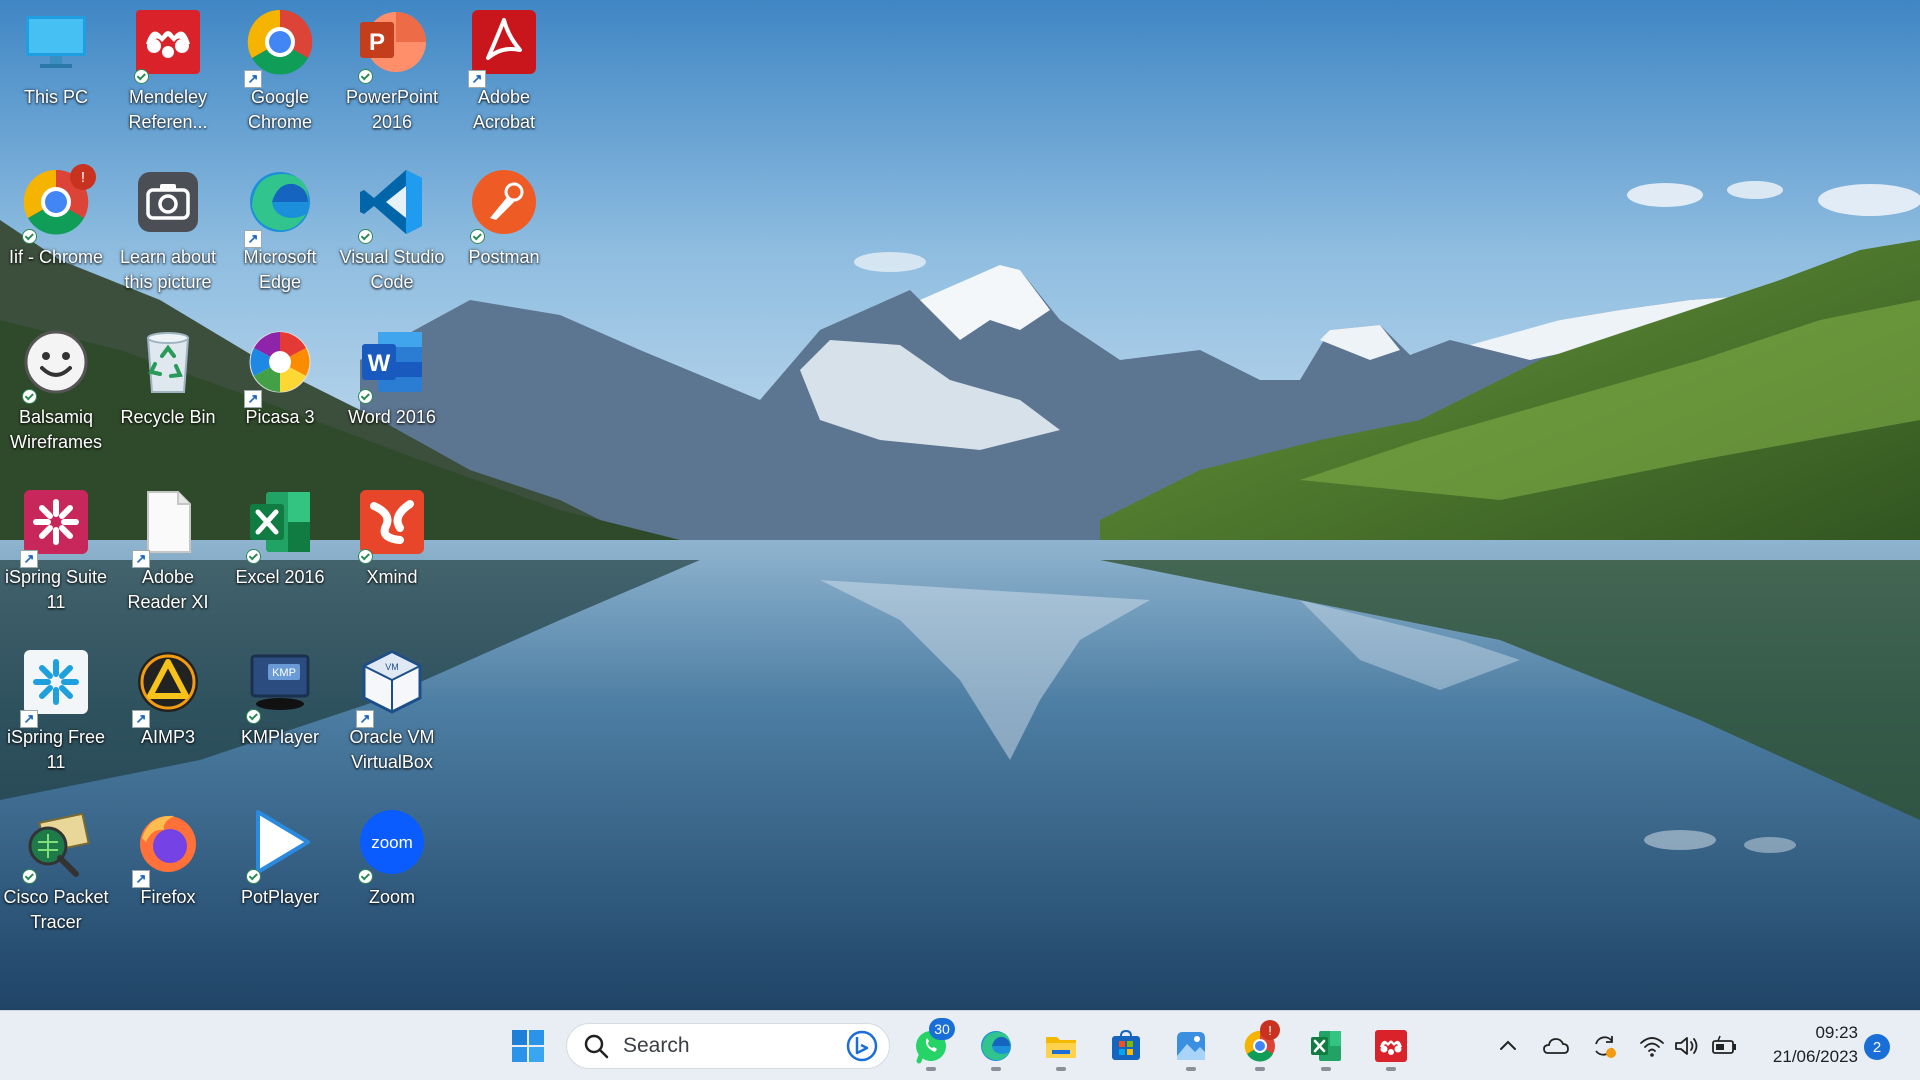 This screenshot has width=1920, height=1080. I want to click on postman-icon, so click(504, 202).